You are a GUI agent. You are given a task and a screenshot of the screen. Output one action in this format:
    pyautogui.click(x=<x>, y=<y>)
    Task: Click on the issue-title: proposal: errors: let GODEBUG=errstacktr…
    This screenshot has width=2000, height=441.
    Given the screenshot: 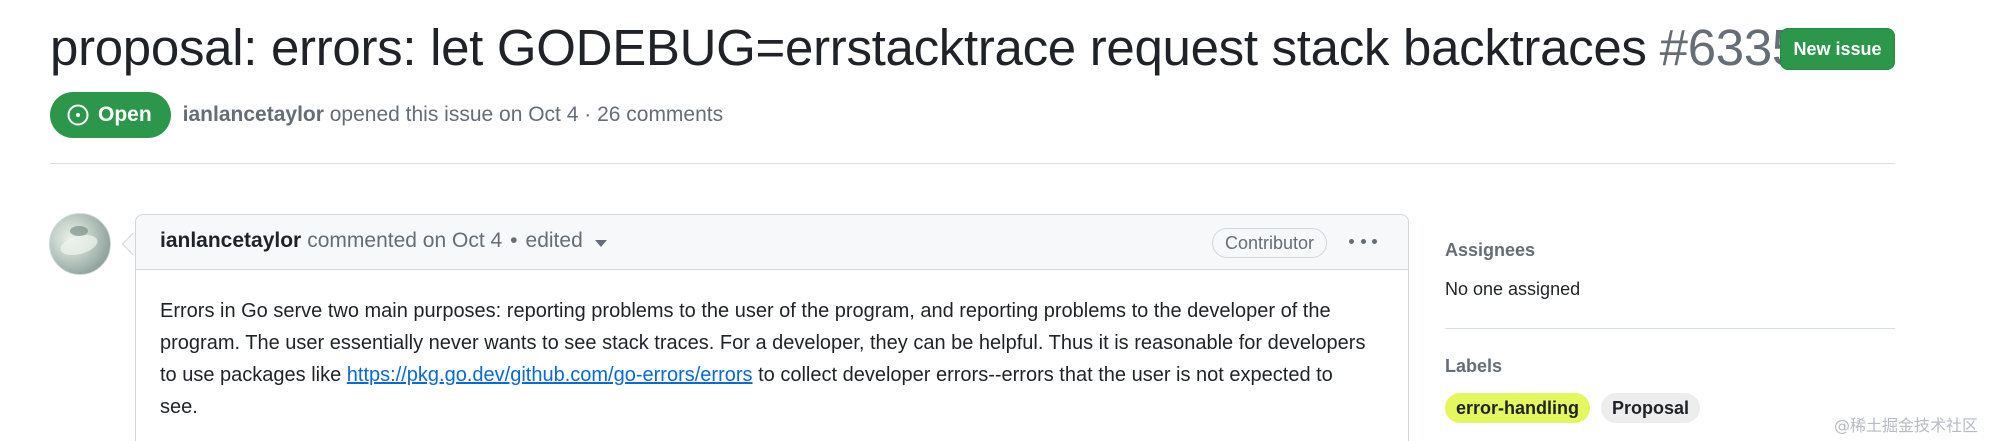 What is the action you would take?
    pyautogui.click(x=848, y=47)
    